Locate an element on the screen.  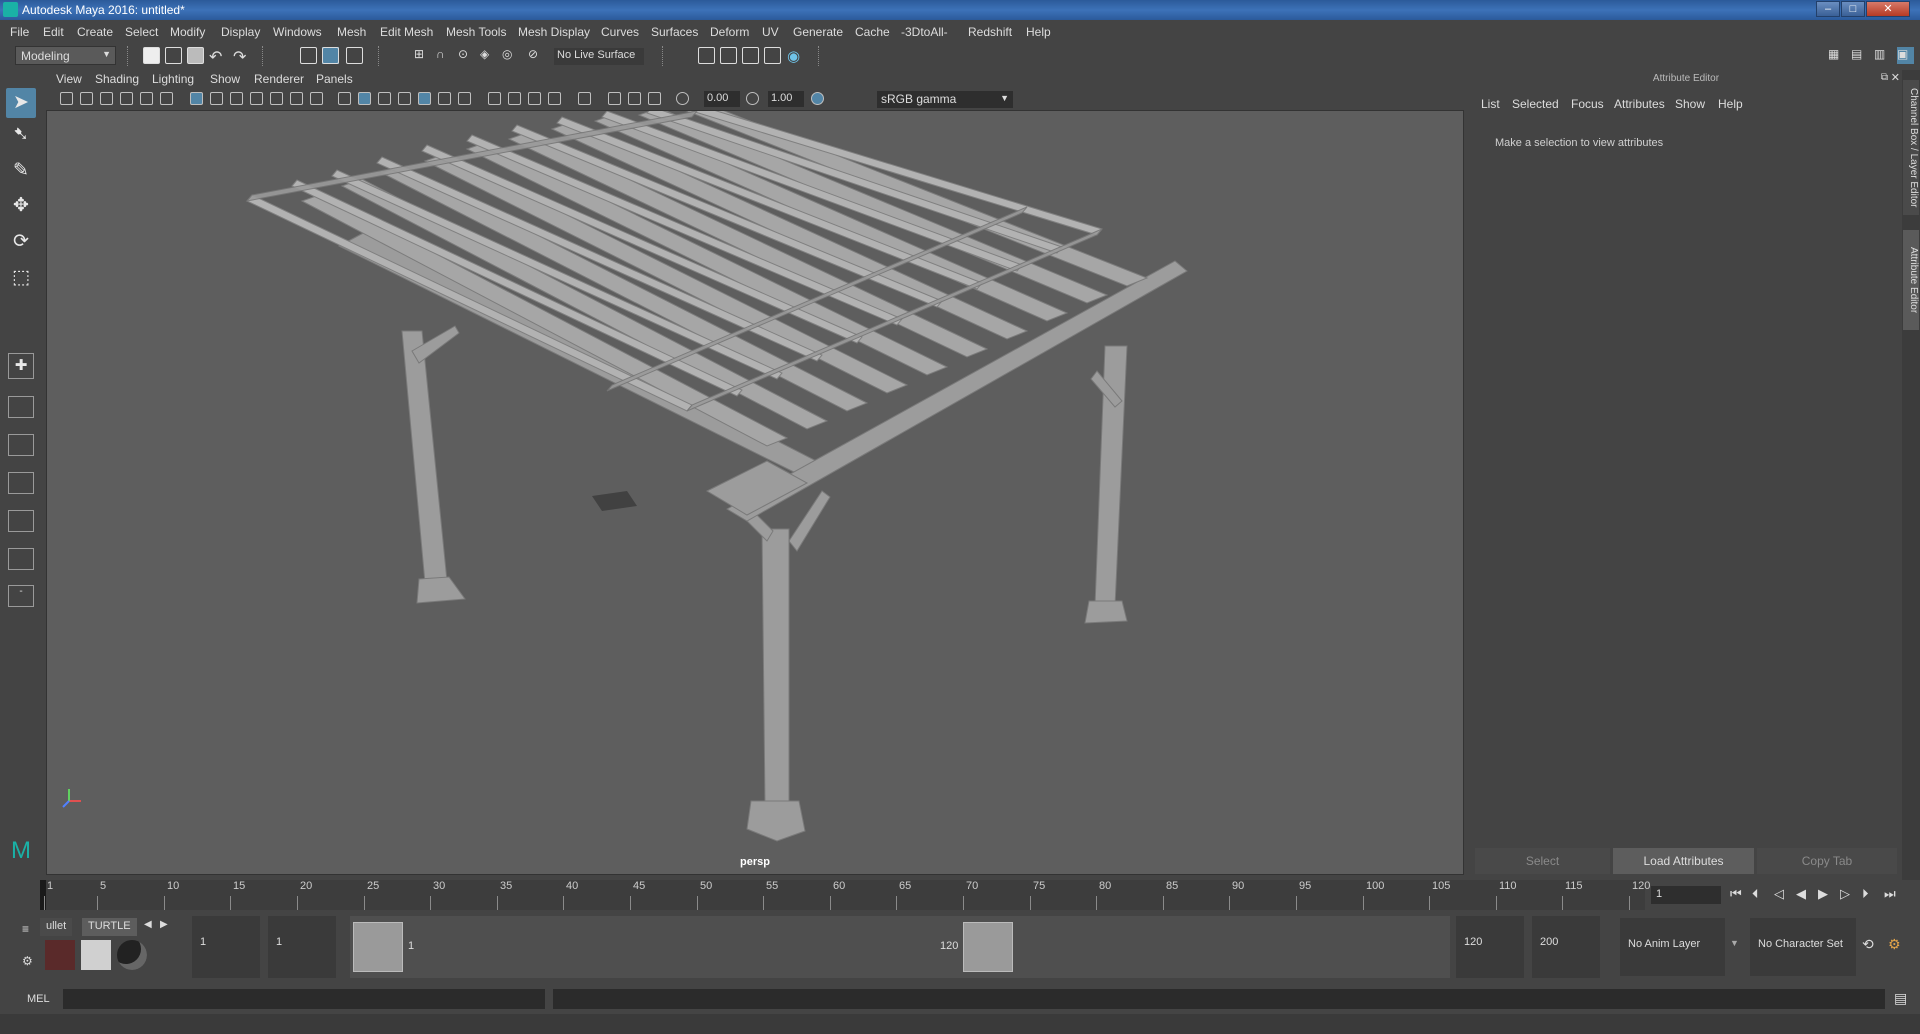
panel-menu-lighting: Lighting is located at coordinates (173, 79).